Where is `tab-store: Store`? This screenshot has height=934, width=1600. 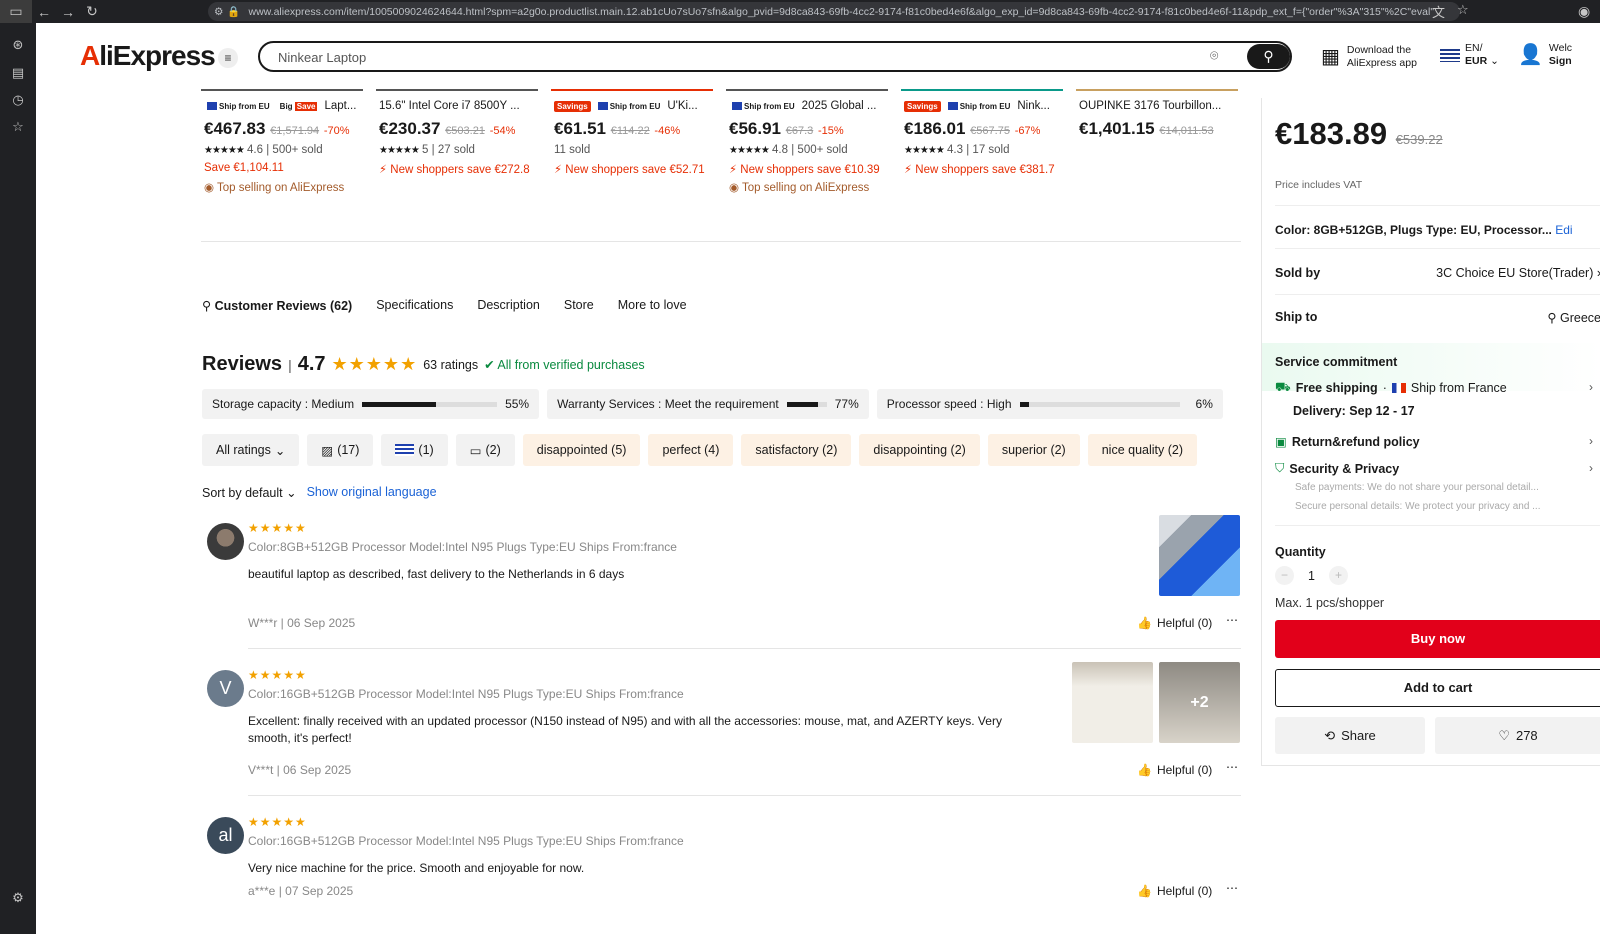
tab-store: Store is located at coordinates (579, 305).